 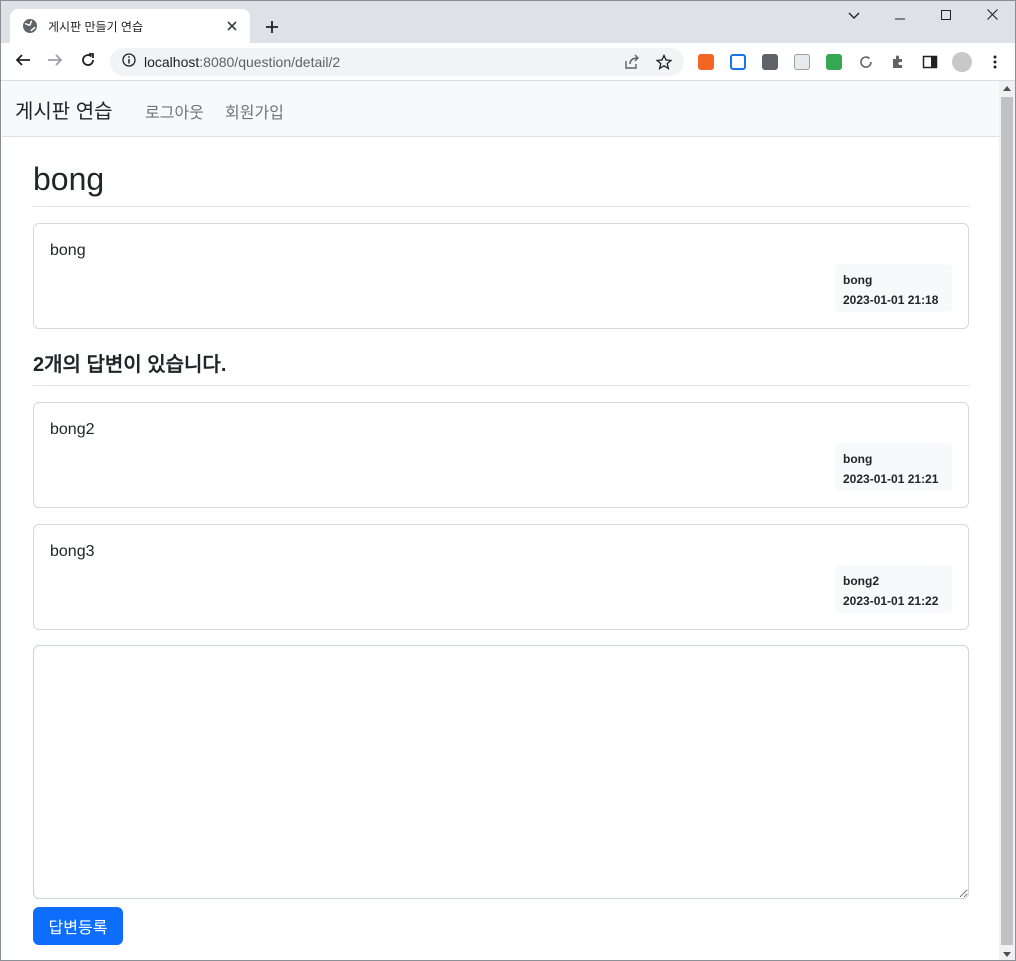 I want to click on extension-ex-icon, so click(x=706, y=62).